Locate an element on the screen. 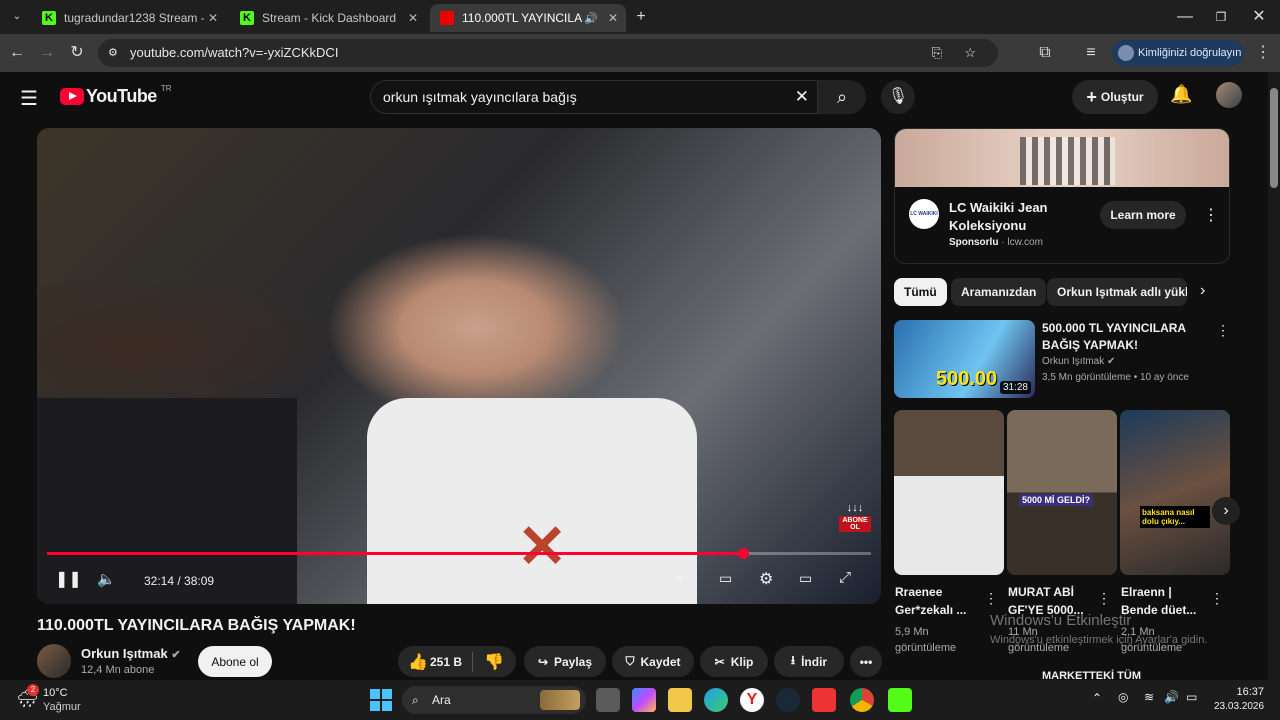 The image size is (1280, 720). wifi-icon: ≋ is located at coordinates (1149, 697).